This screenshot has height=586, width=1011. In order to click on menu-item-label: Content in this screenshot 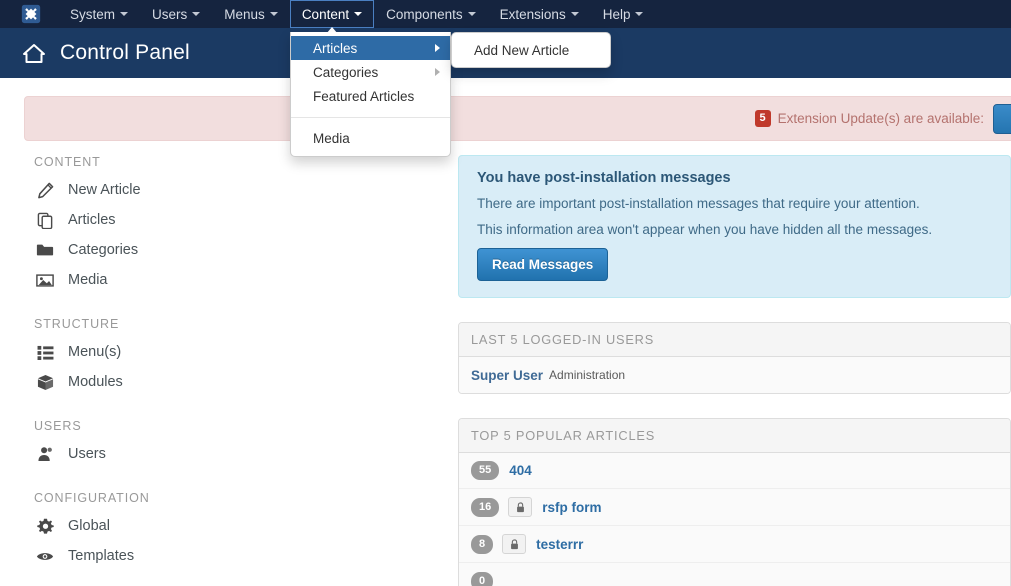, I will do `click(325, 14)`.